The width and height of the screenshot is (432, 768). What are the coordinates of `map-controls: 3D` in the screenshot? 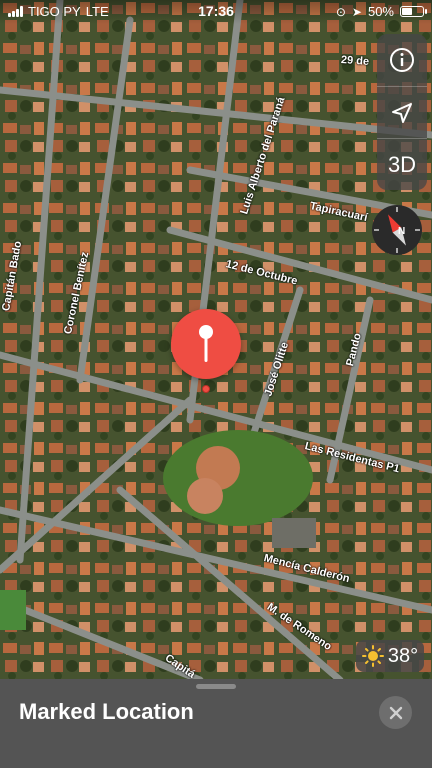 It's located at (402, 112).